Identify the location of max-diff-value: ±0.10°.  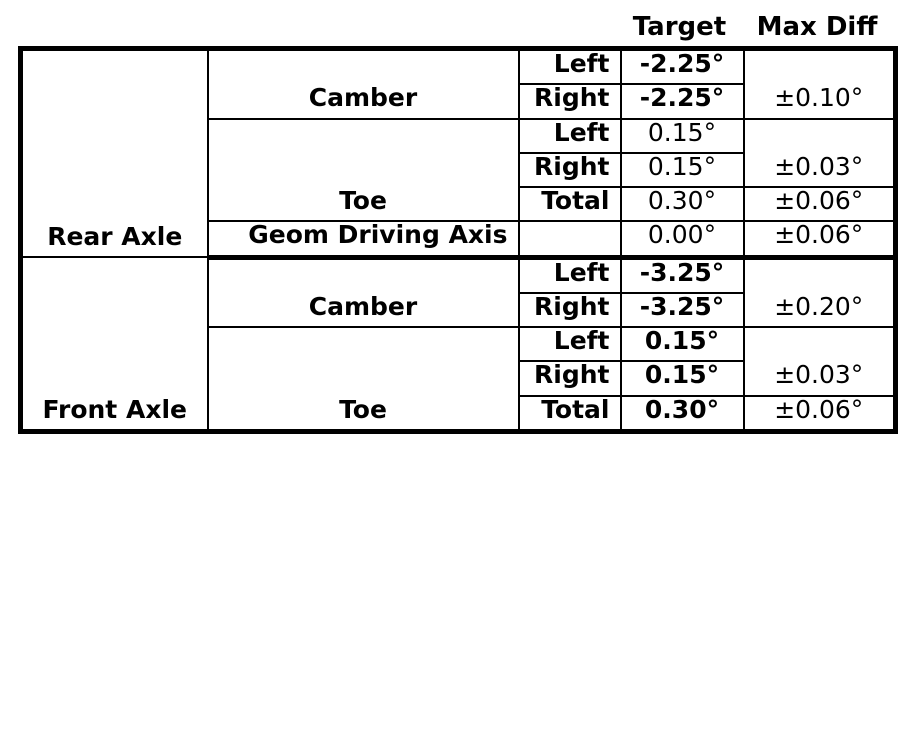
(819, 83).